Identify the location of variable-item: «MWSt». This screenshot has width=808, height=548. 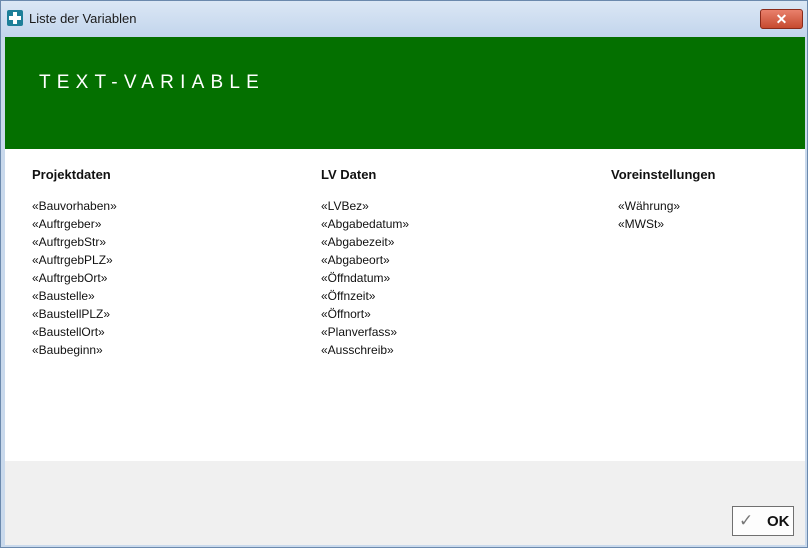
(713, 224).